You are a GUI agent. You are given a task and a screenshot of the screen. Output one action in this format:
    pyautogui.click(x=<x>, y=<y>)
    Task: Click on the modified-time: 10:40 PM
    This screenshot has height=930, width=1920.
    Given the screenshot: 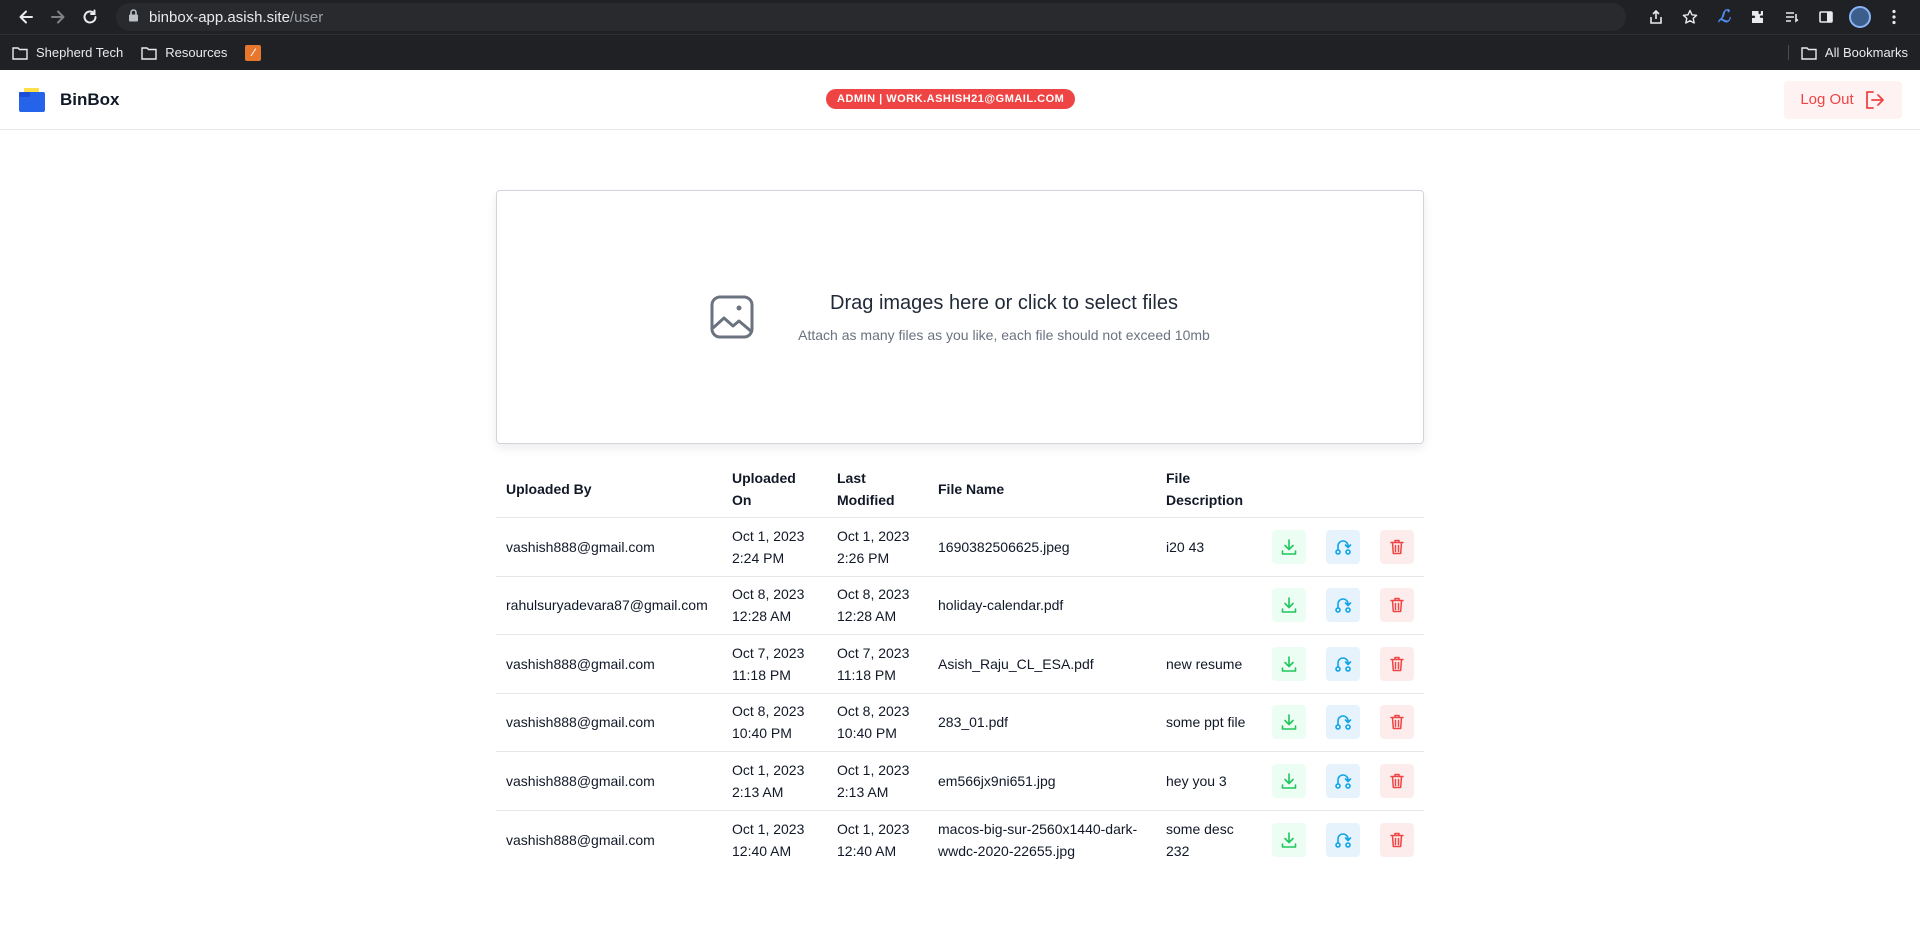 What is the action you would take?
    pyautogui.click(x=867, y=733)
    